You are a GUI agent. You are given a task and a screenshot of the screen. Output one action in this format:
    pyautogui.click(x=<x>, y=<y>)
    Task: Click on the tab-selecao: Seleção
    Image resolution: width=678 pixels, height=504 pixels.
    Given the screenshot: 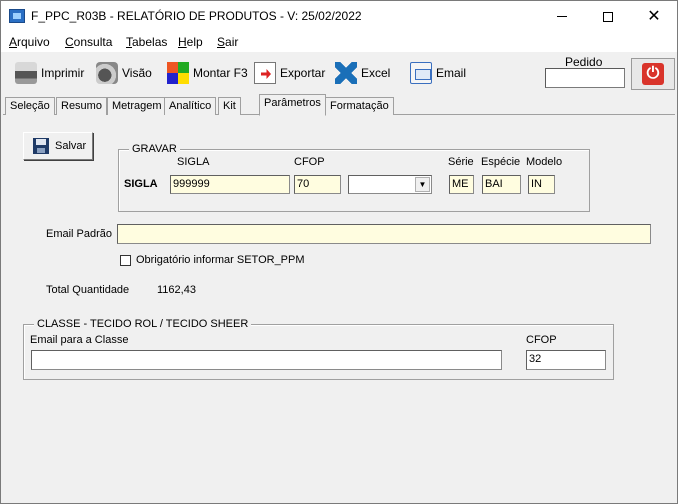 What is the action you would take?
    pyautogui.click(x=30, y=106)
    